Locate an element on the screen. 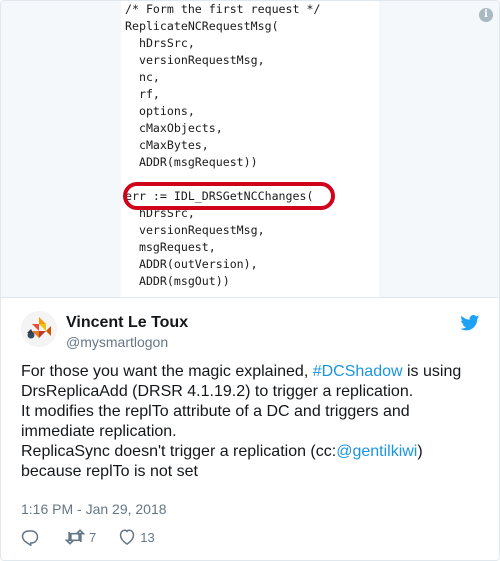  code-line: nc, is located at coordinates (142, 77).